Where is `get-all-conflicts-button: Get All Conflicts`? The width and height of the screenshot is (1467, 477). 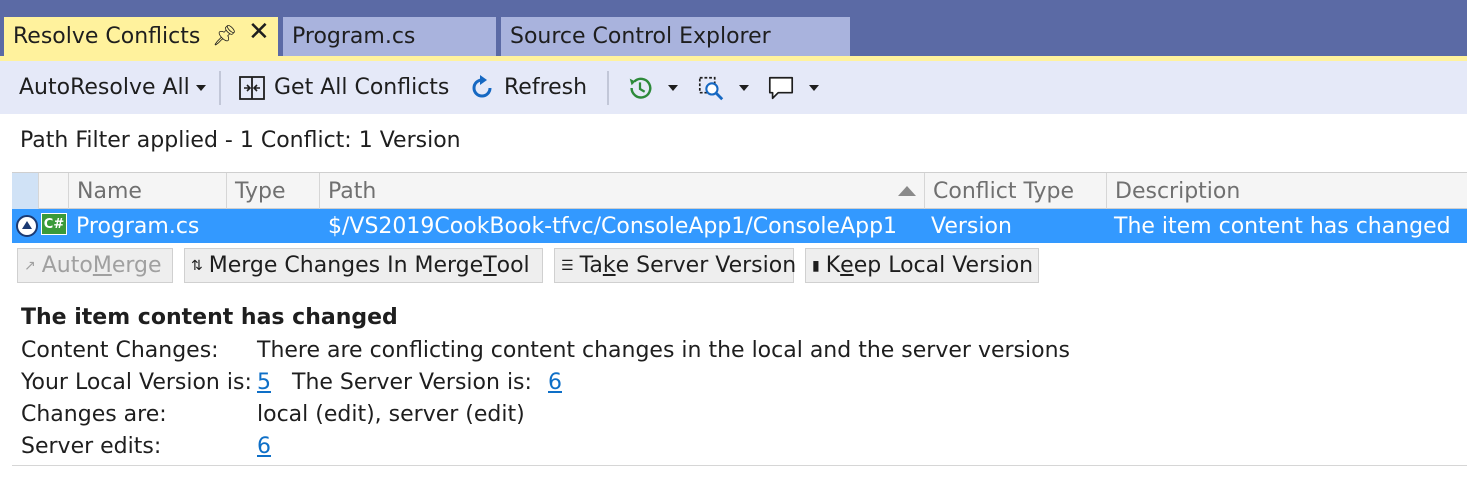
get-all-conflicts-button: Get All Conflicts is located at coordinates (343, 87).